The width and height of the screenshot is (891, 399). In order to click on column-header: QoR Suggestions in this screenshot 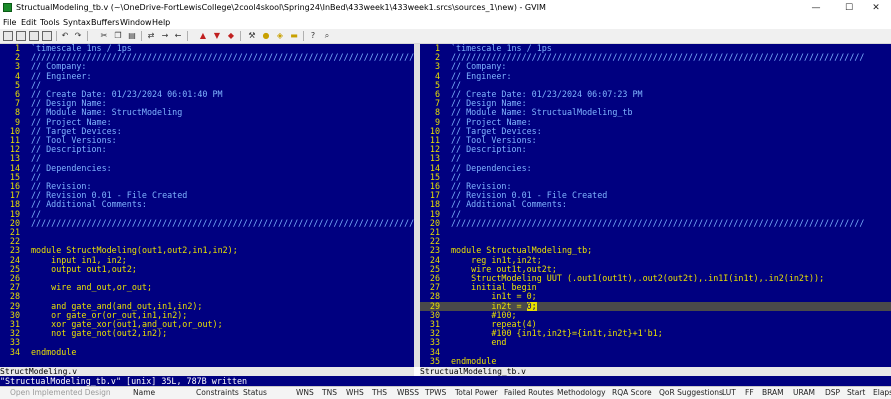, I will do `click(691, 393)`.